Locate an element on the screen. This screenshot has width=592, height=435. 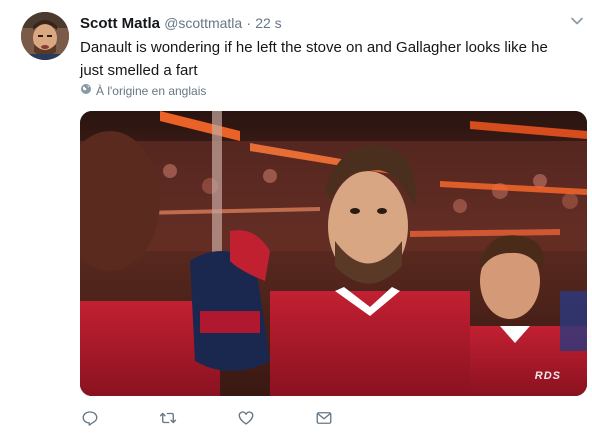
user-handle: @scottmatla is located at coordinates (203, 23).